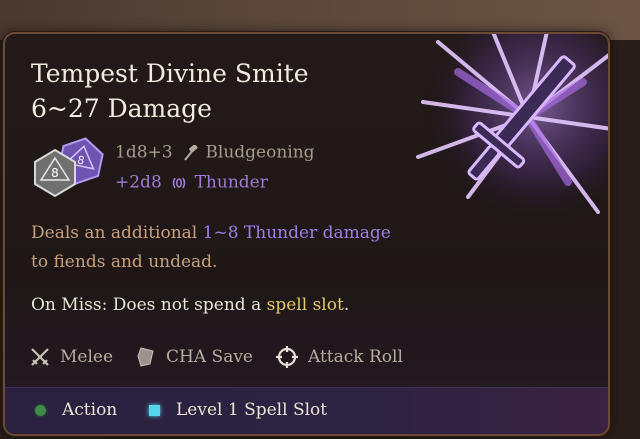 The height and width of the screenshot is (439, 640). Describe the element at coordinates (179, 182) in the screenshot. I see `thunder-icon` at that location.